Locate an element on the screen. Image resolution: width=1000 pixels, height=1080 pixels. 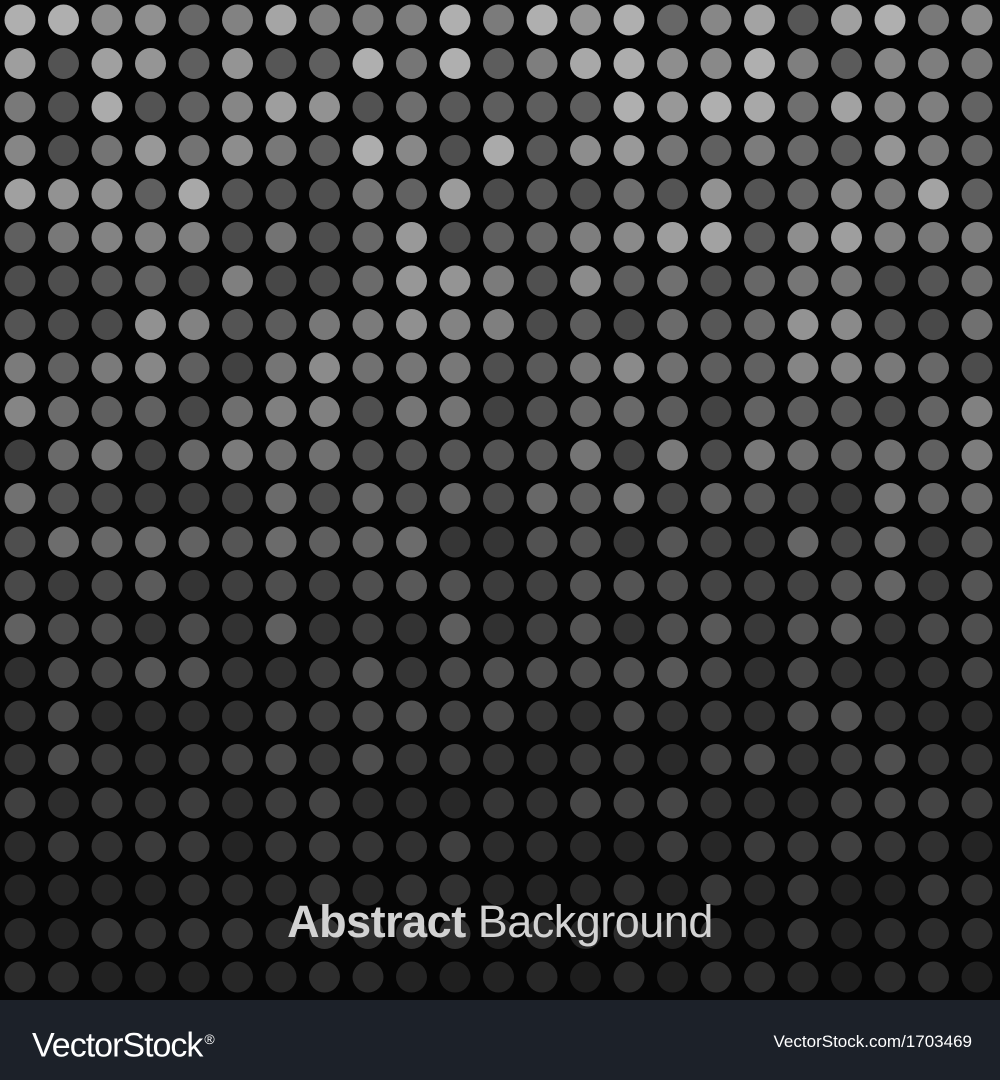
vectorstock-logo: VectorStock ® is located at coordinates (123, 1039).